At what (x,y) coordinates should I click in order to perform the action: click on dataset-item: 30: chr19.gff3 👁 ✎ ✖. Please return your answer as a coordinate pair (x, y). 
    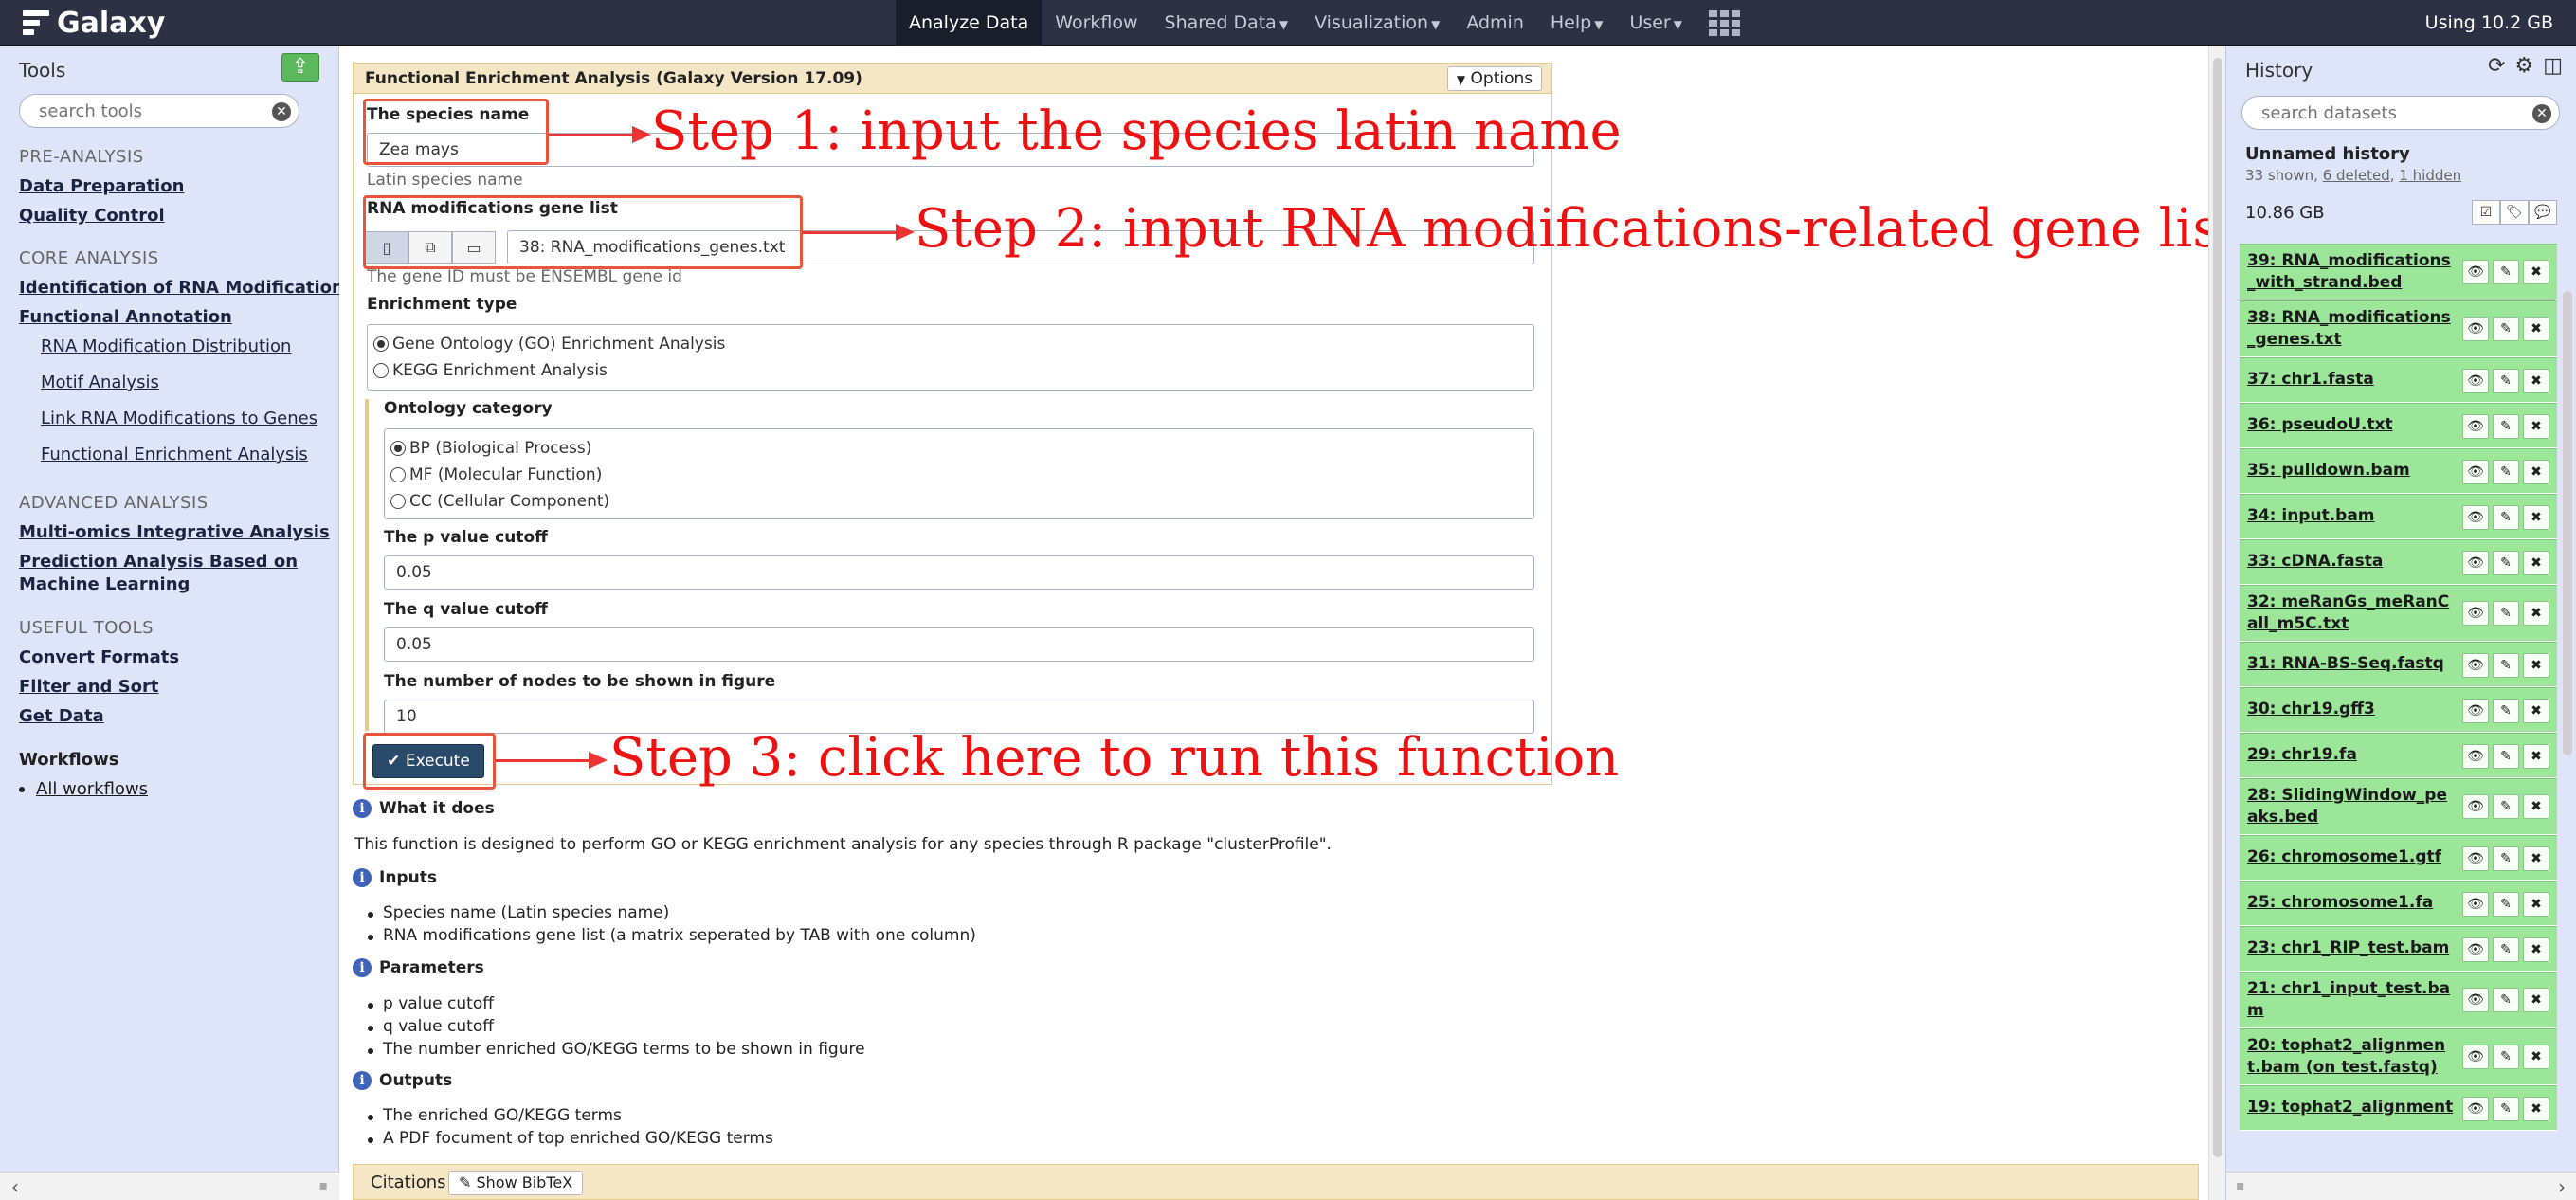
    Looking at the image, I should click on (2398, 710).